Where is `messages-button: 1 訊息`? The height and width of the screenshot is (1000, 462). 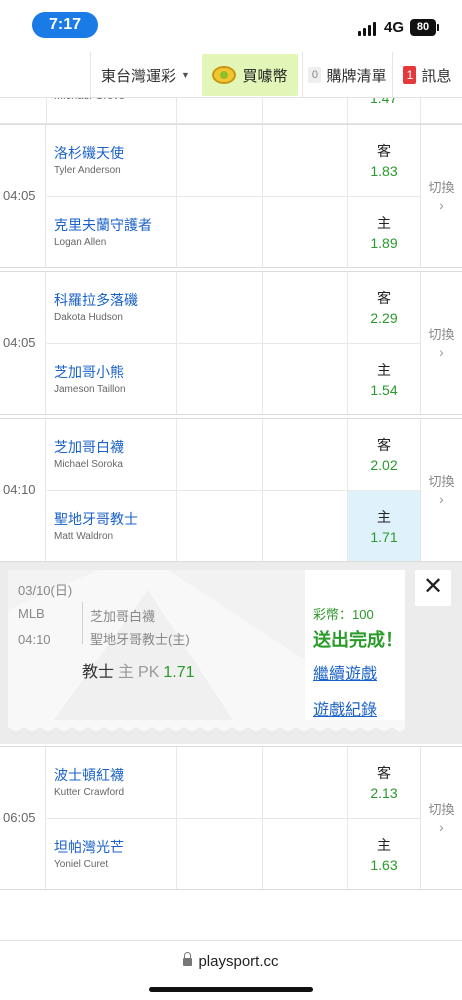
messages-button: 1 訊息 is located at coordinates (427, 75).